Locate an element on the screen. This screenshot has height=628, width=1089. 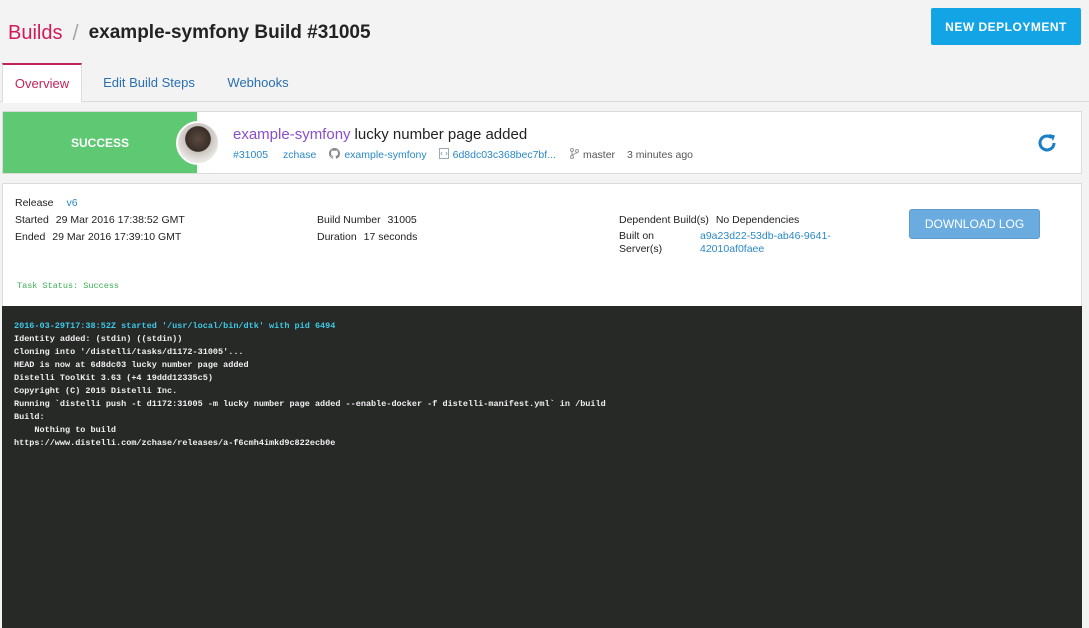
log-line: Nothing to build is located at coordinates (65, 430).